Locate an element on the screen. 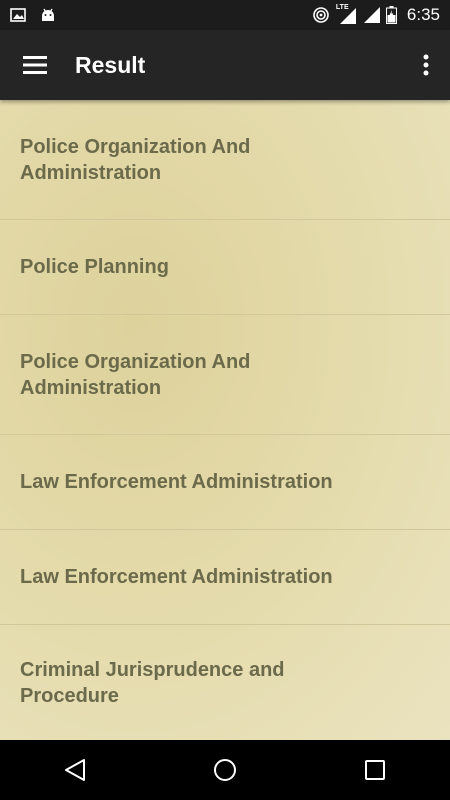  list-item: Criminal Jurisprudence and Procedure is located at coordinates (225, 682).